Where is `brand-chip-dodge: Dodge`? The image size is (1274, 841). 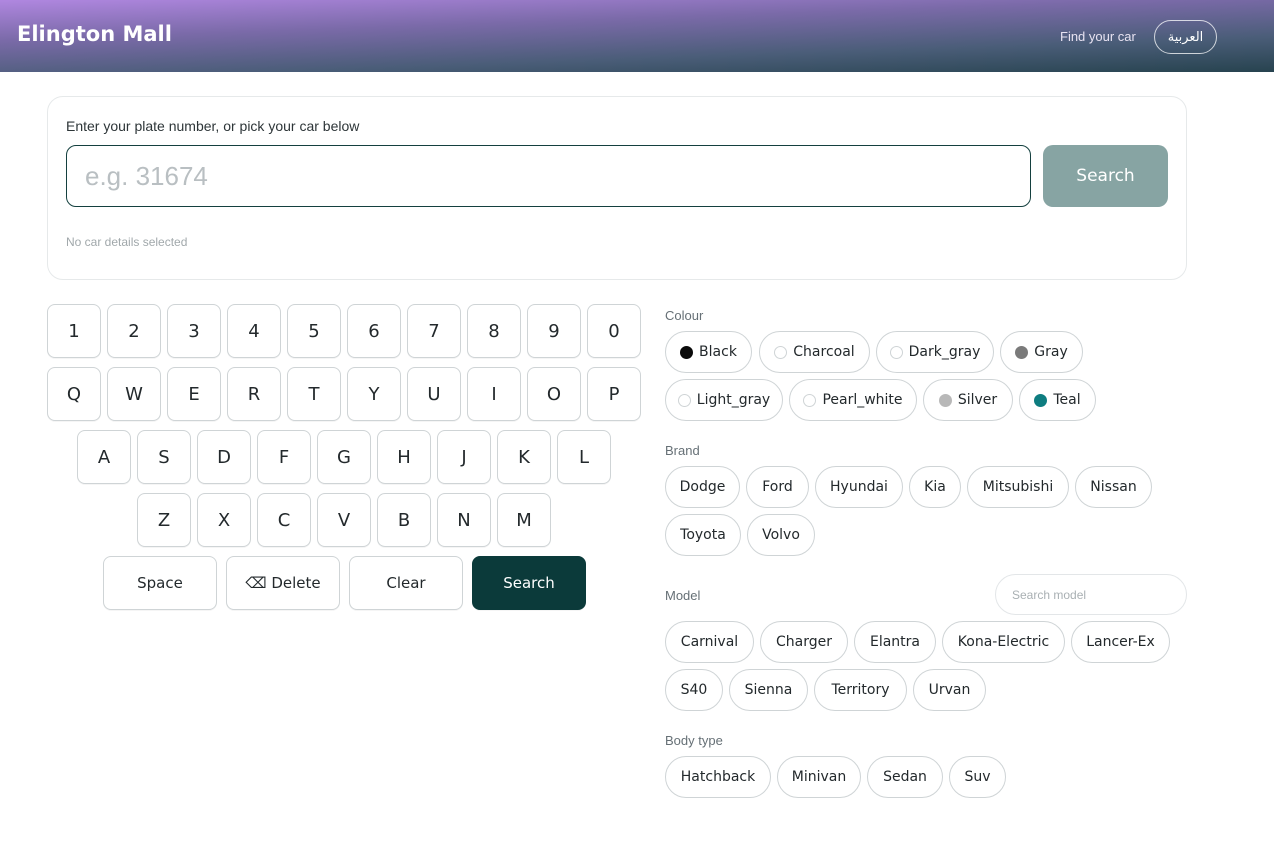 brand-chip-dodge: Dodge is located at coordinates (702, 487).